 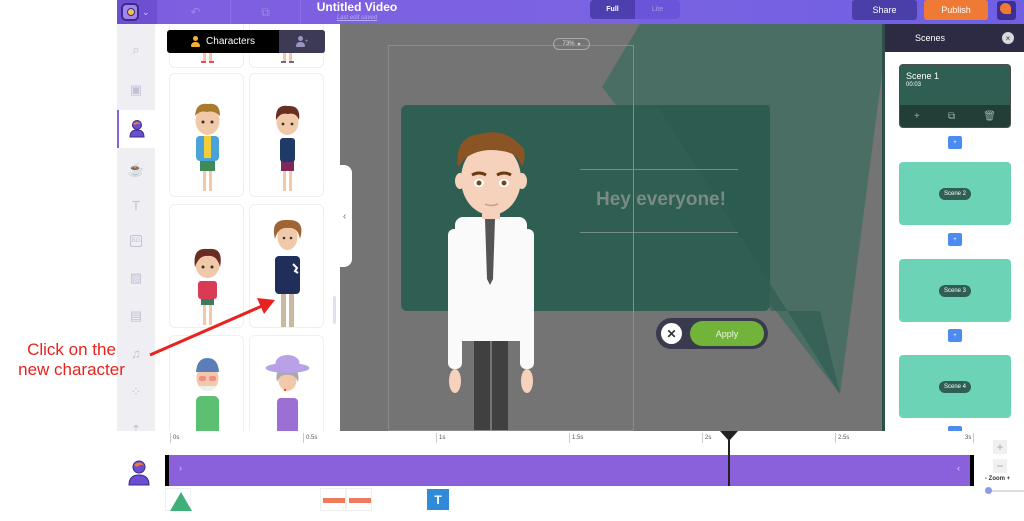 I want to click on rail-props: ☕, so click(x=136, y=169).